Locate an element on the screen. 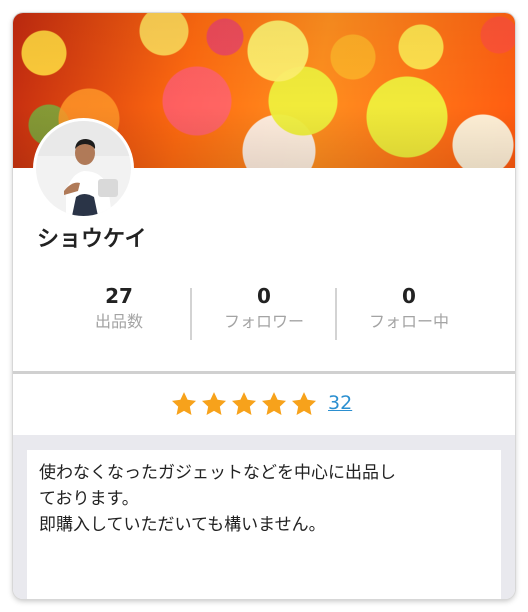 This screenshot has height=612, width=528. stat-followers: 0 フォロワー is located at coordinates (264, 308).